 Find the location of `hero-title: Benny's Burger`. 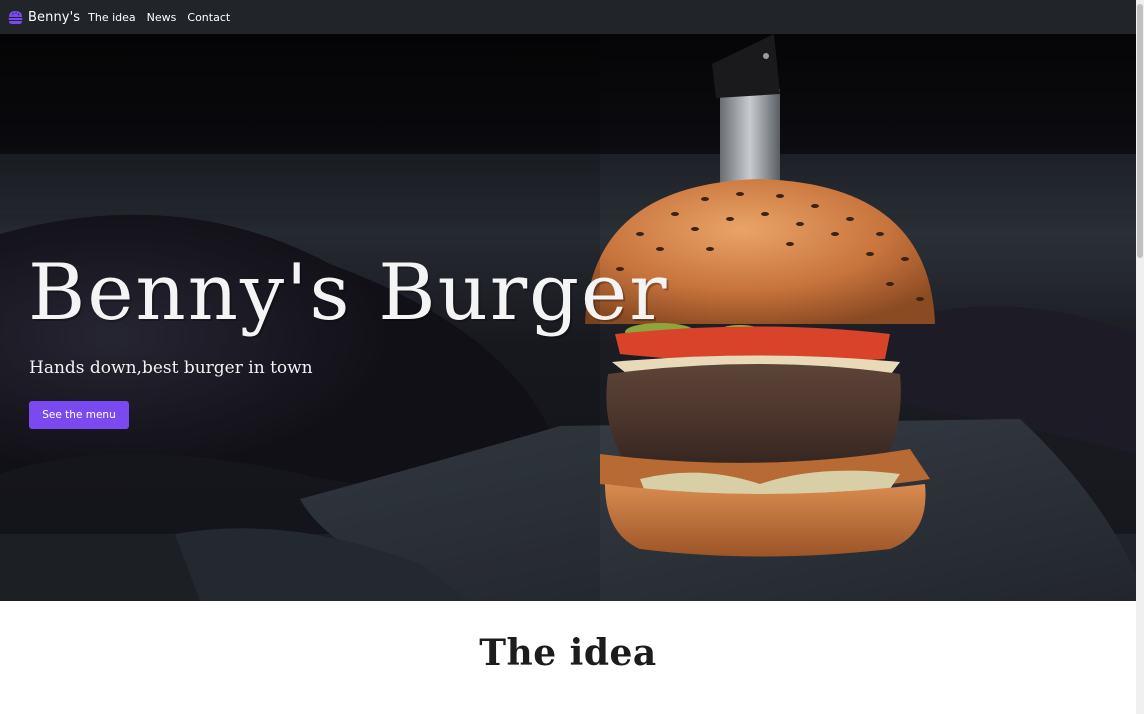

hero-title: Benny's Burger is located at coordinates (348, 293).